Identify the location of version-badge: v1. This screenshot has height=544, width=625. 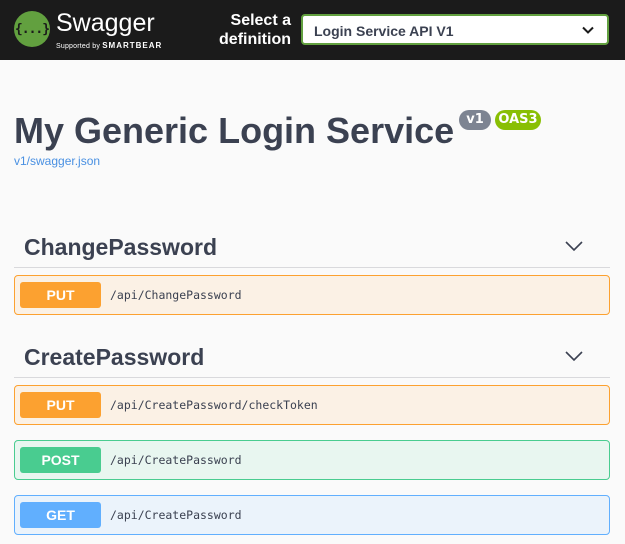
(475, 120).